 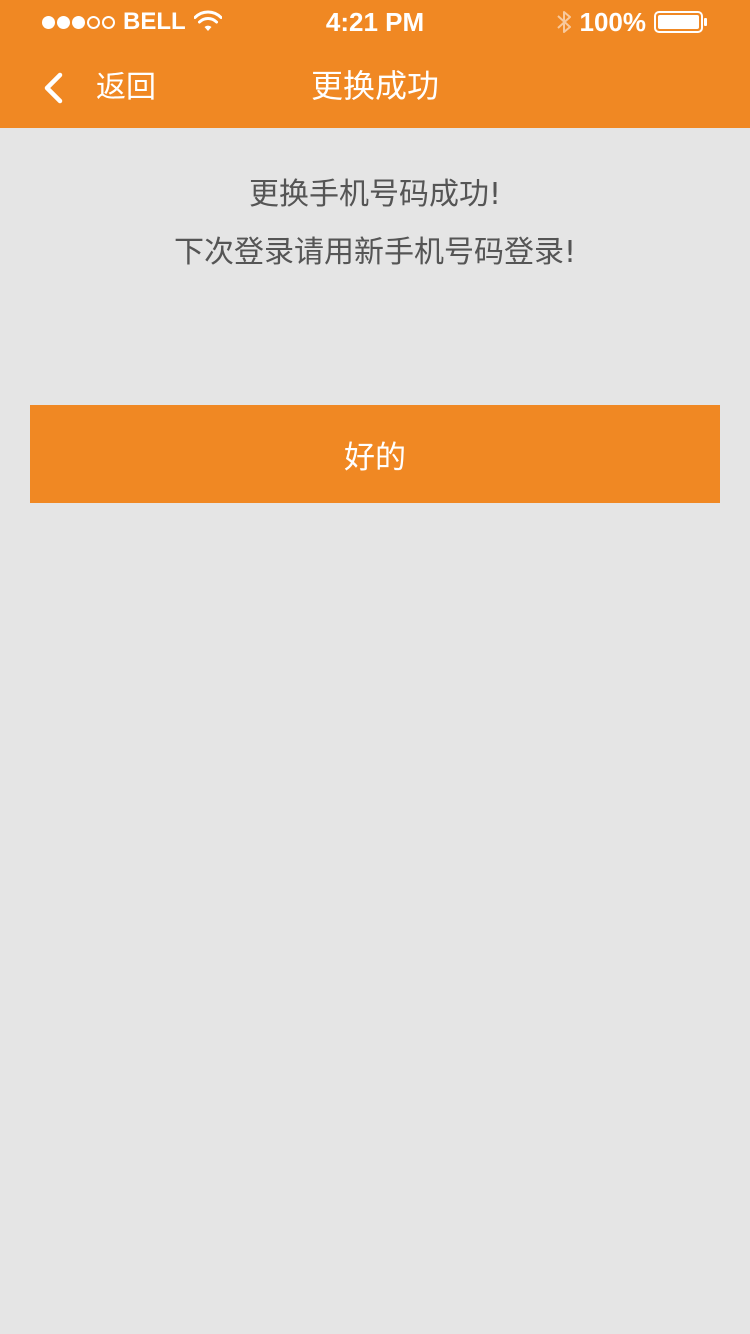 I want to click on battery-icon, so click(x=680, y=22).